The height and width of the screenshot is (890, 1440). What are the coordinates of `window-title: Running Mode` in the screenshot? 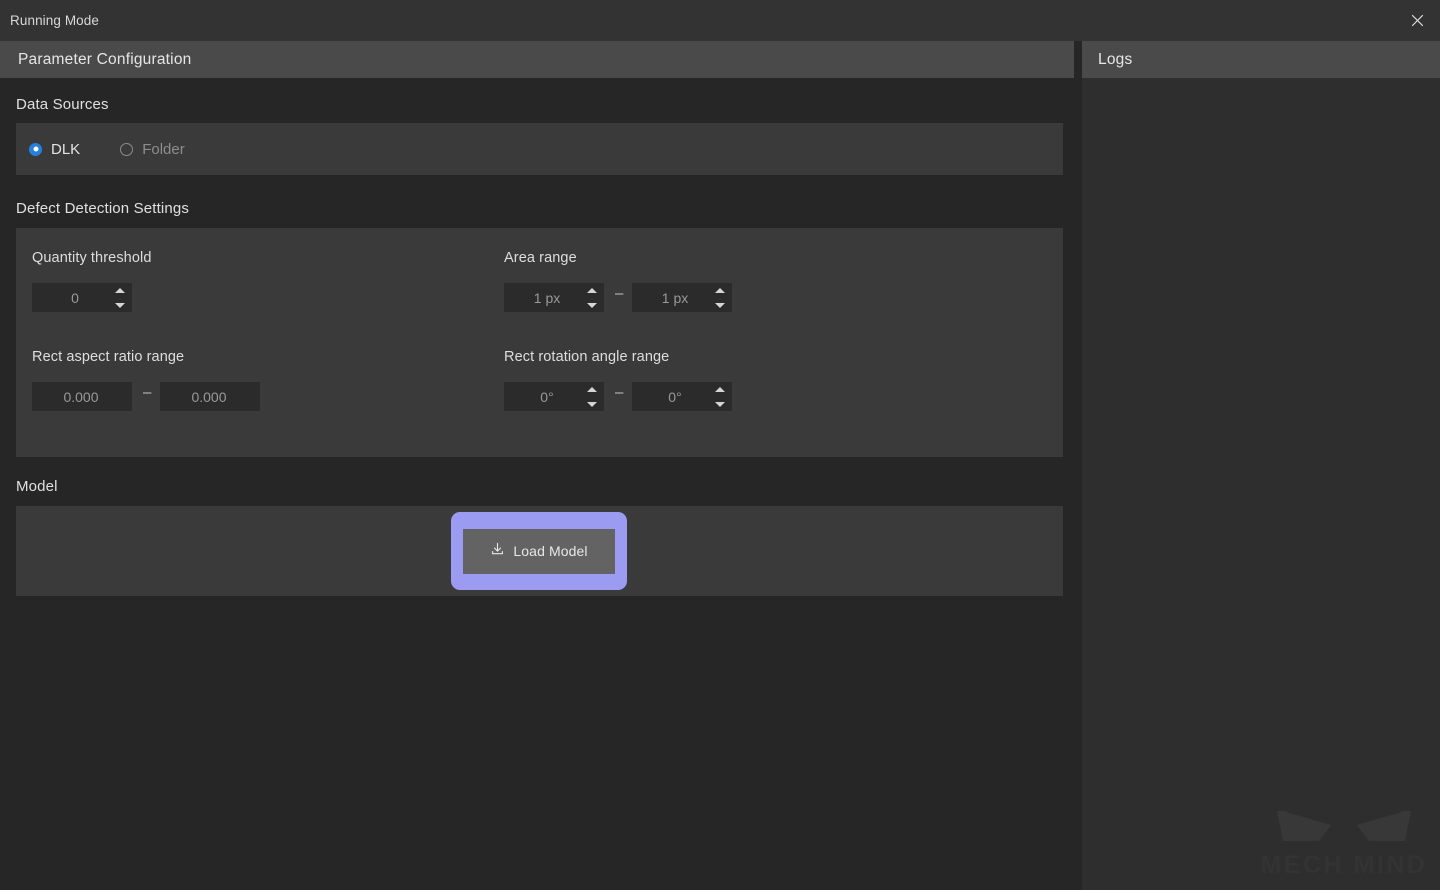 It's located at (55, 20).